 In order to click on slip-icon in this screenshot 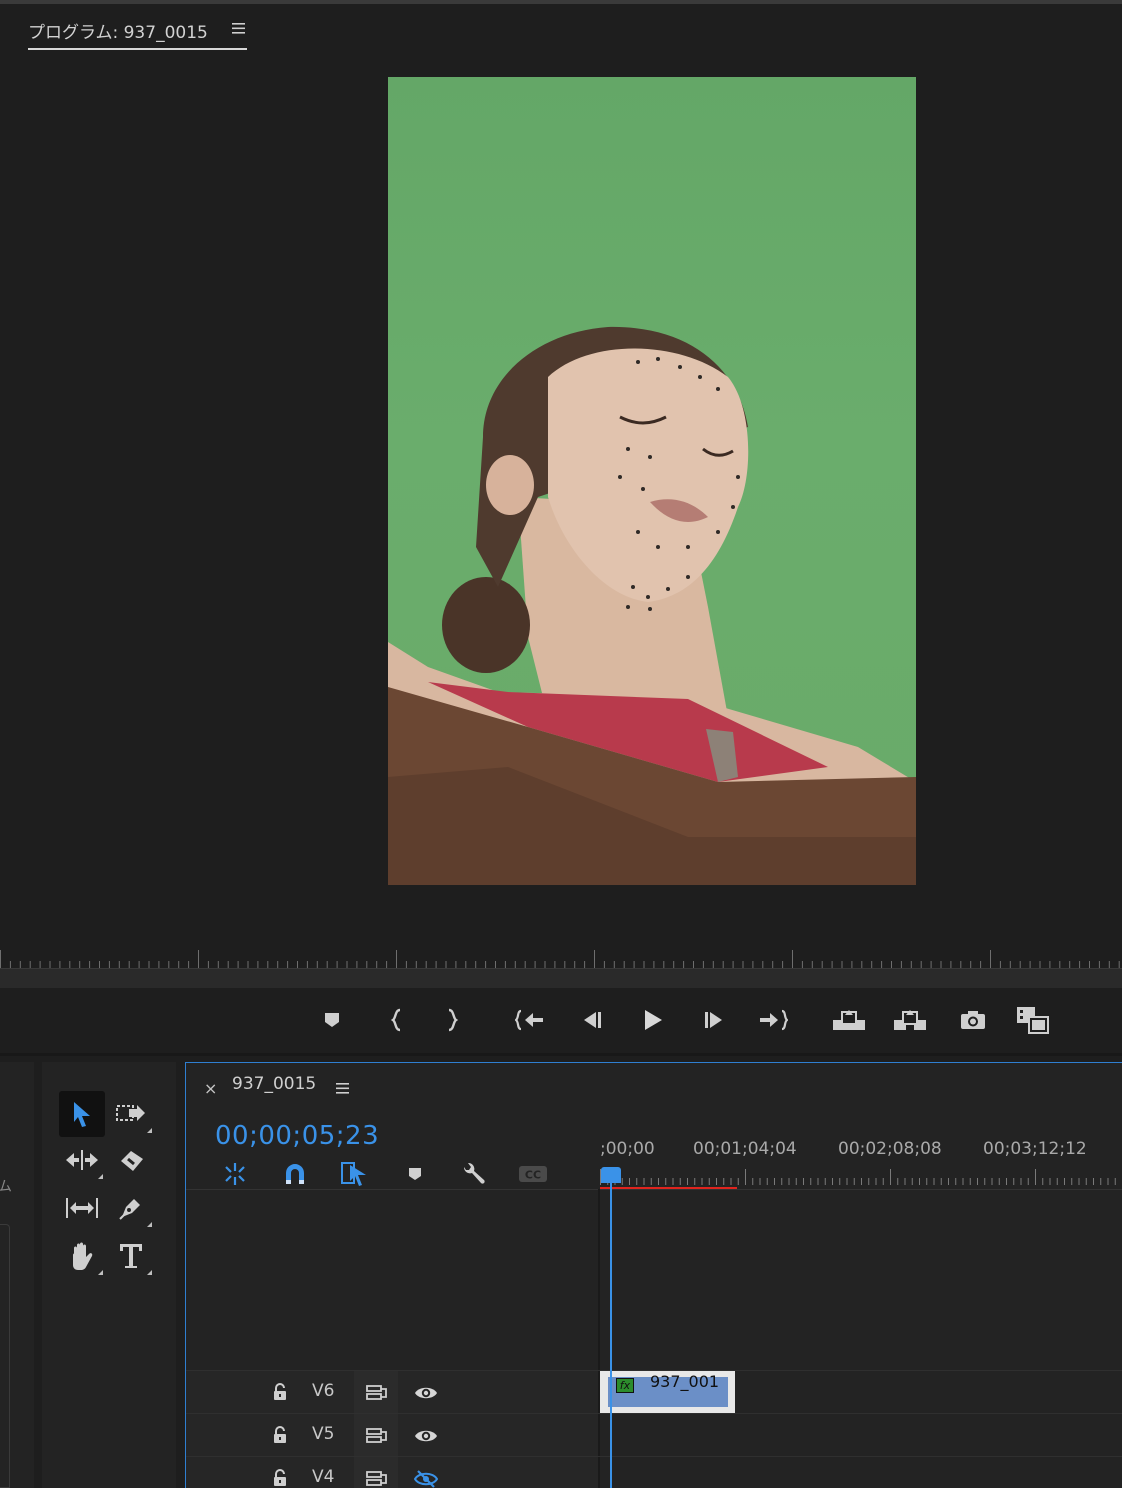, I will do `click(82, 1208)`.